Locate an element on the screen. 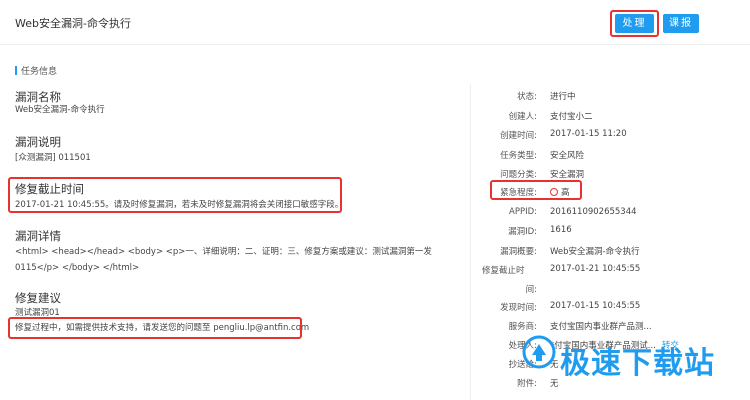 The width and height of the screenshot is (750, 400). found-time-key: 发现时间: is located at coordinates (518, 308).